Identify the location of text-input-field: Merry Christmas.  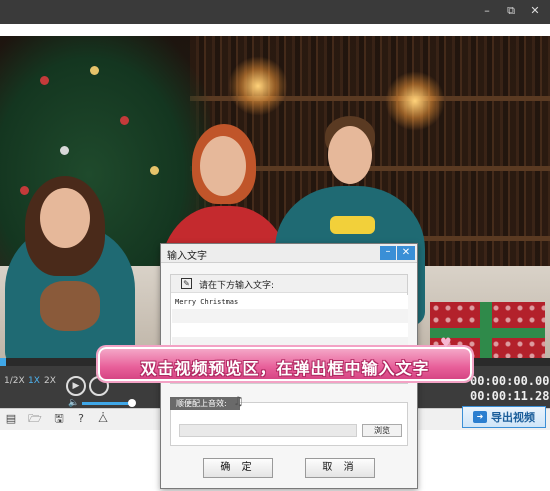
(290, 302).